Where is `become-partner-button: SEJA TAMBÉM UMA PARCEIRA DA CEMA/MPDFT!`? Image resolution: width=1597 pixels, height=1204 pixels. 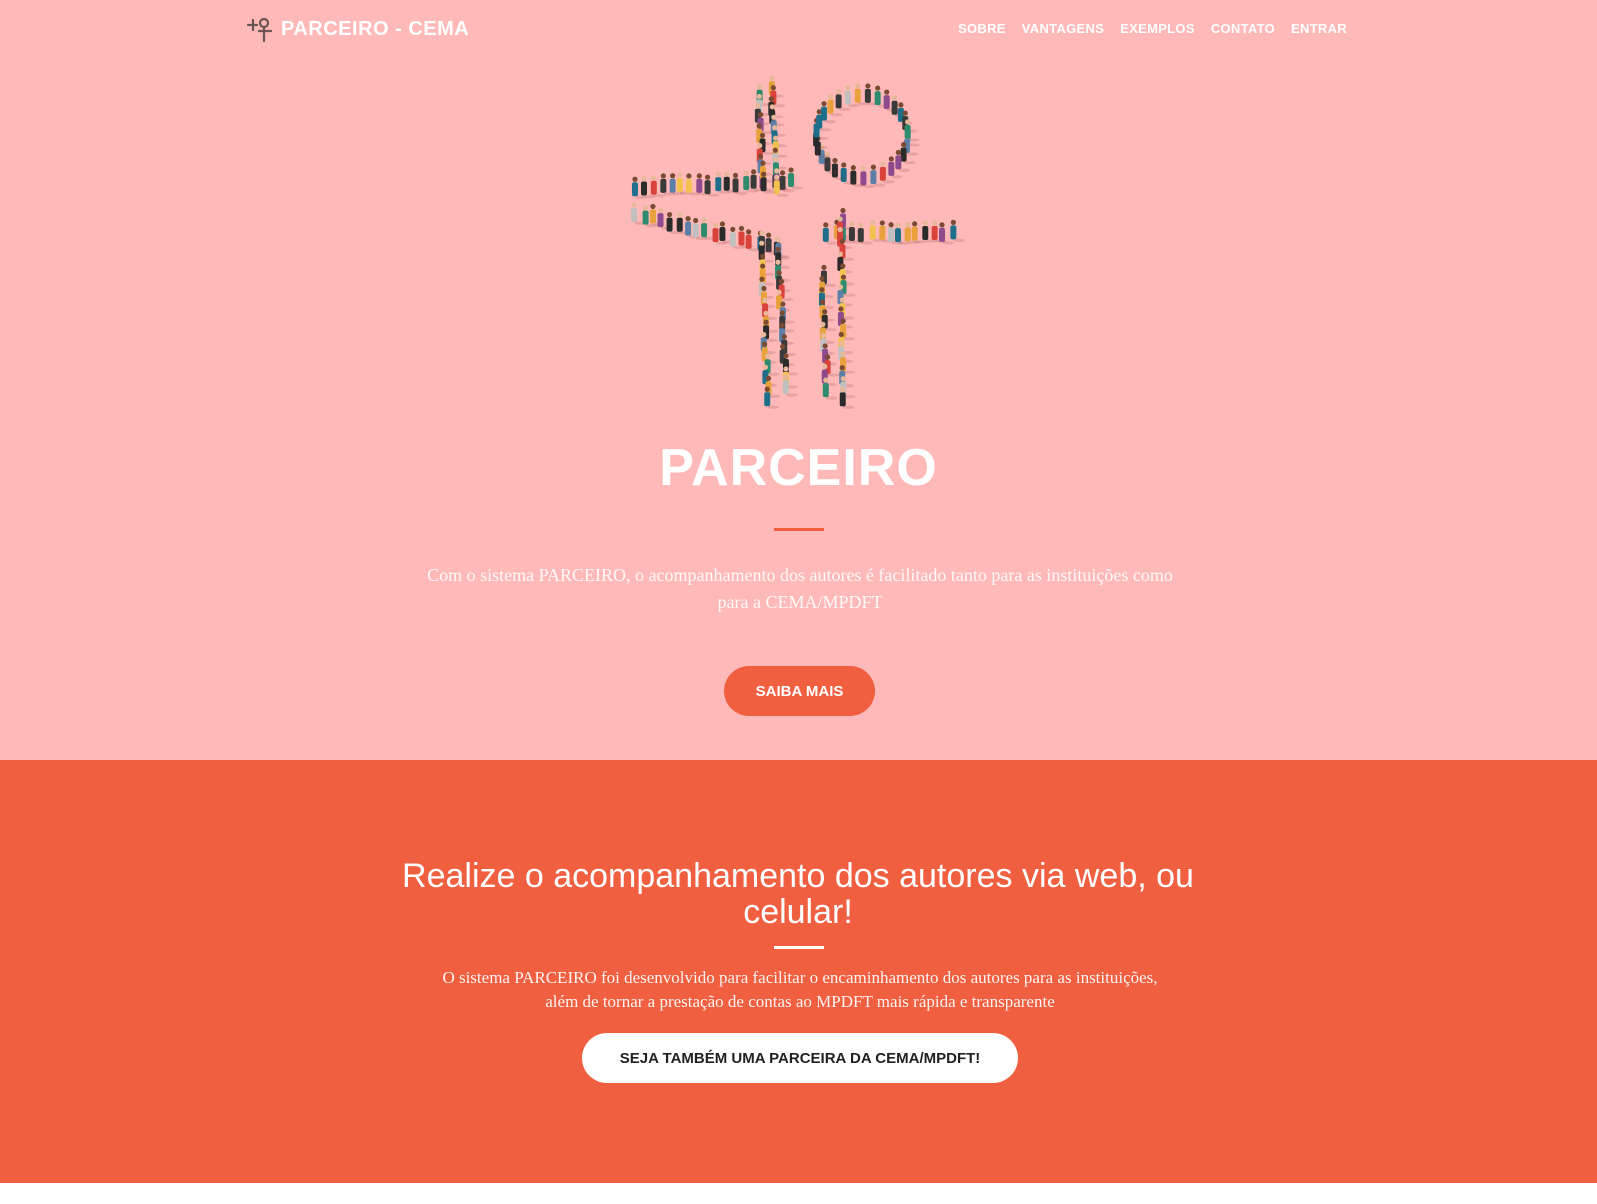
become-partner-button: SEJA TAMBÉM UMA PARCEIRA DA CEMA/MPDFT! is located at coordinates (800, 1058).